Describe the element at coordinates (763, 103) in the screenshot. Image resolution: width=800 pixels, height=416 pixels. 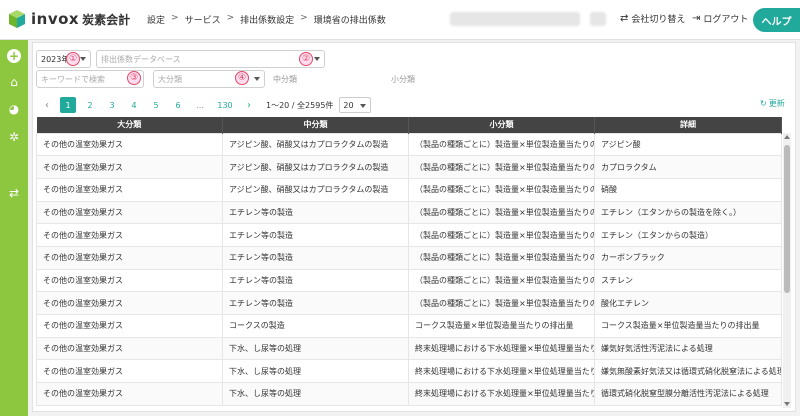
I see `refresh-icon: ↻` at that location.